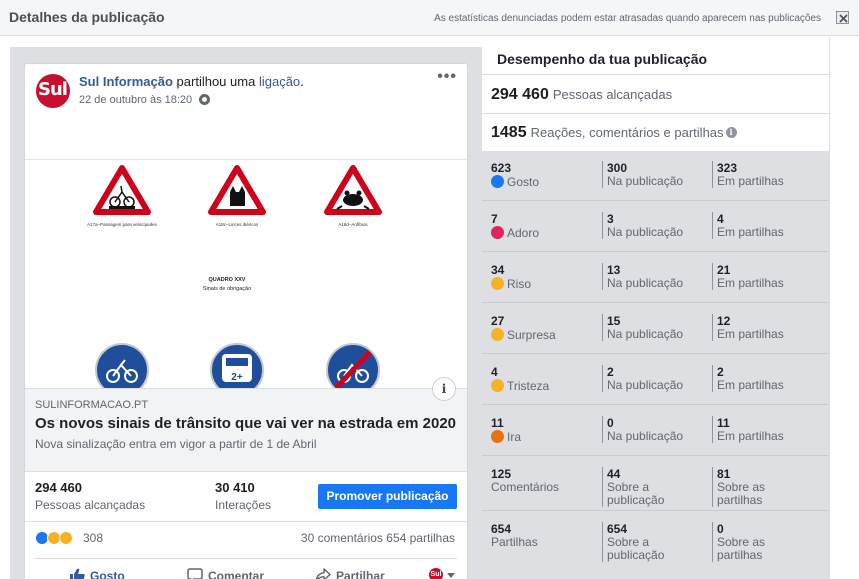 This screenshot has height=579, width=859. I want to click on scroll-gutter, so click(844, 308).